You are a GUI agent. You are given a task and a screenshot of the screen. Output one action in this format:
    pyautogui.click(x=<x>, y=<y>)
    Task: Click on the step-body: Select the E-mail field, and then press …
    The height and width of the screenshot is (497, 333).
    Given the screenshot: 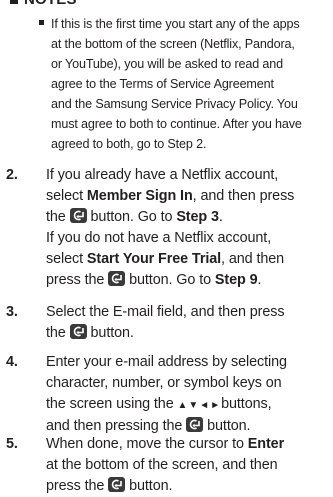 What is the action you would take?
    pyautogui.click(x=189, y=323)
    